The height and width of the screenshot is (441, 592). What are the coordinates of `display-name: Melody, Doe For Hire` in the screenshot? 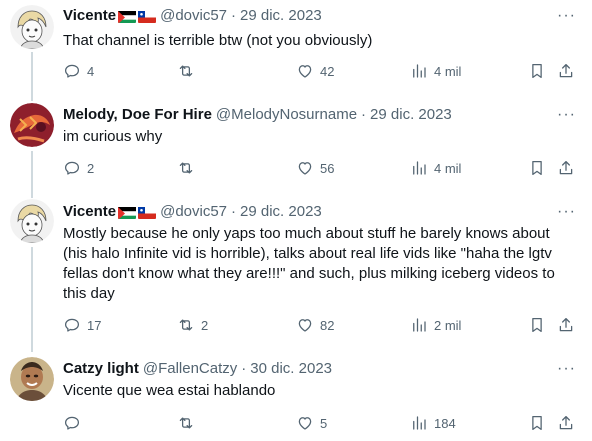 It's located at (137, 115).